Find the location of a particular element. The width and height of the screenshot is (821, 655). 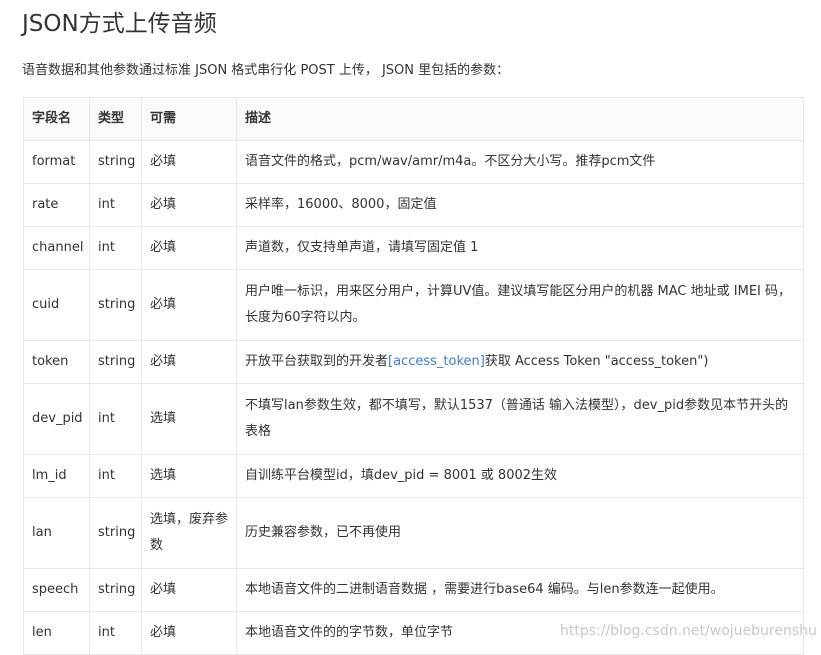

header-required: 可需 is located at coordinates (189, 119).